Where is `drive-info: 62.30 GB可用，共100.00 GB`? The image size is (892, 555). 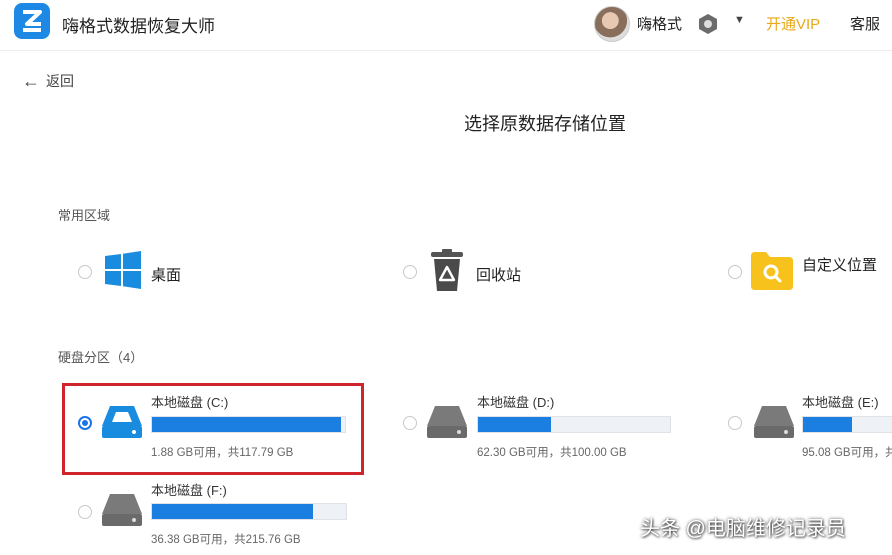 drive-info: 62.30 GB可用，共100.00 GB is located at coordinates (552, 453).